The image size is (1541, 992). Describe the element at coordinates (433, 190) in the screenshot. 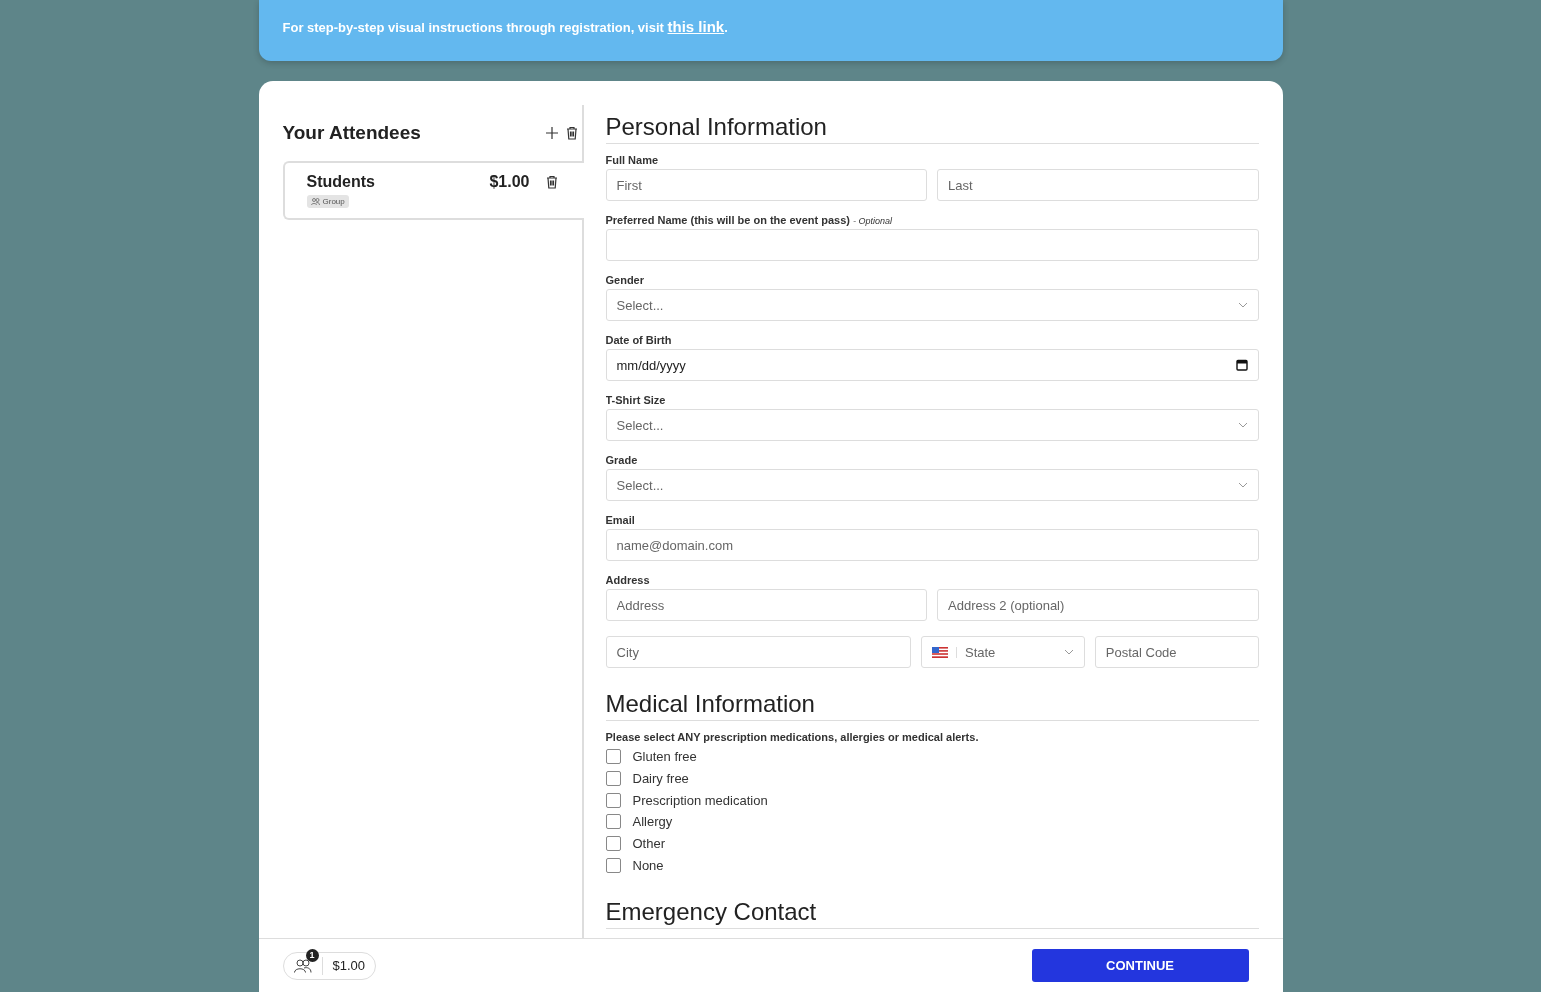

I see `attendee-card: Students $1.00 Group` at that location.